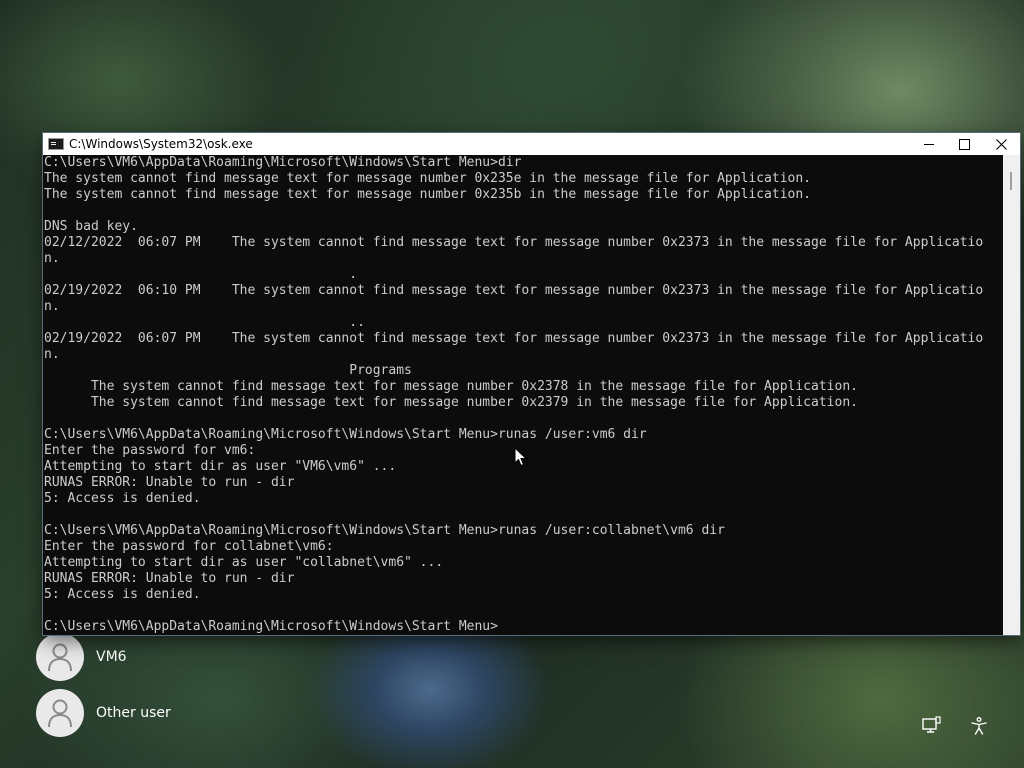 The image size is (1024, 768). Describe the element at coordinates (111, 657) in the screenshot. I see `user-name: VM6` at that location.